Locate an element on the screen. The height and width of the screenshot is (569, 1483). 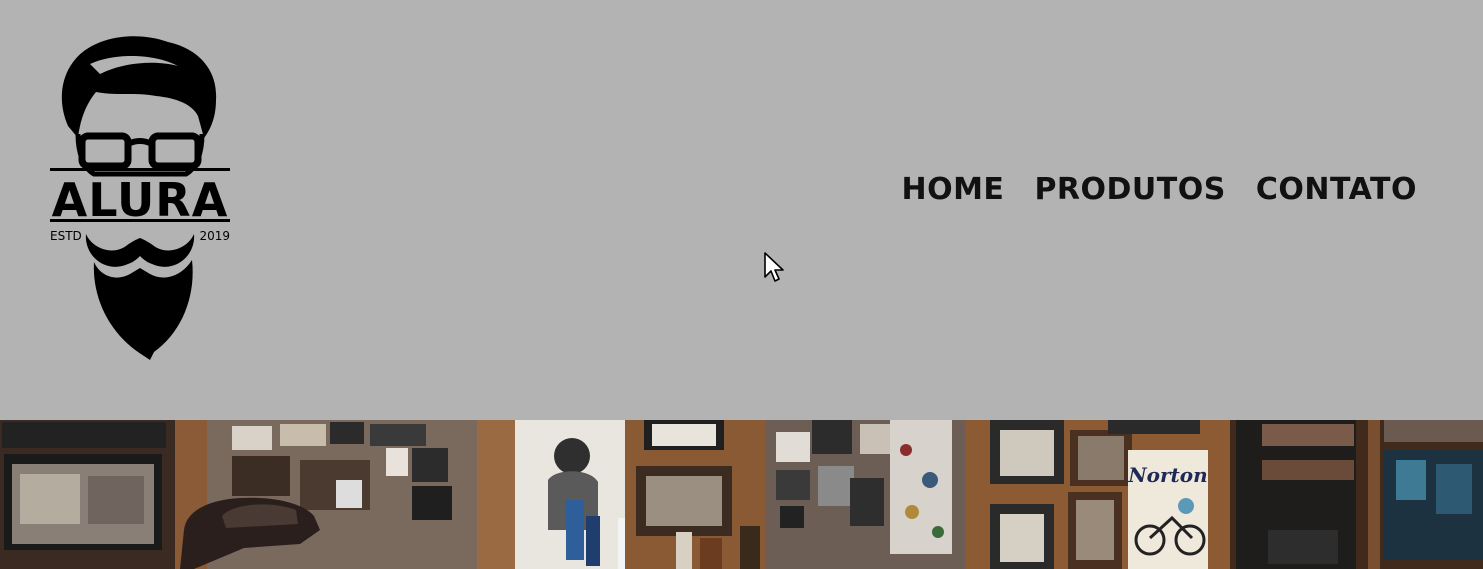
brand-logo: ALURA ESTD 2019 is located at coordinates (140, 198).